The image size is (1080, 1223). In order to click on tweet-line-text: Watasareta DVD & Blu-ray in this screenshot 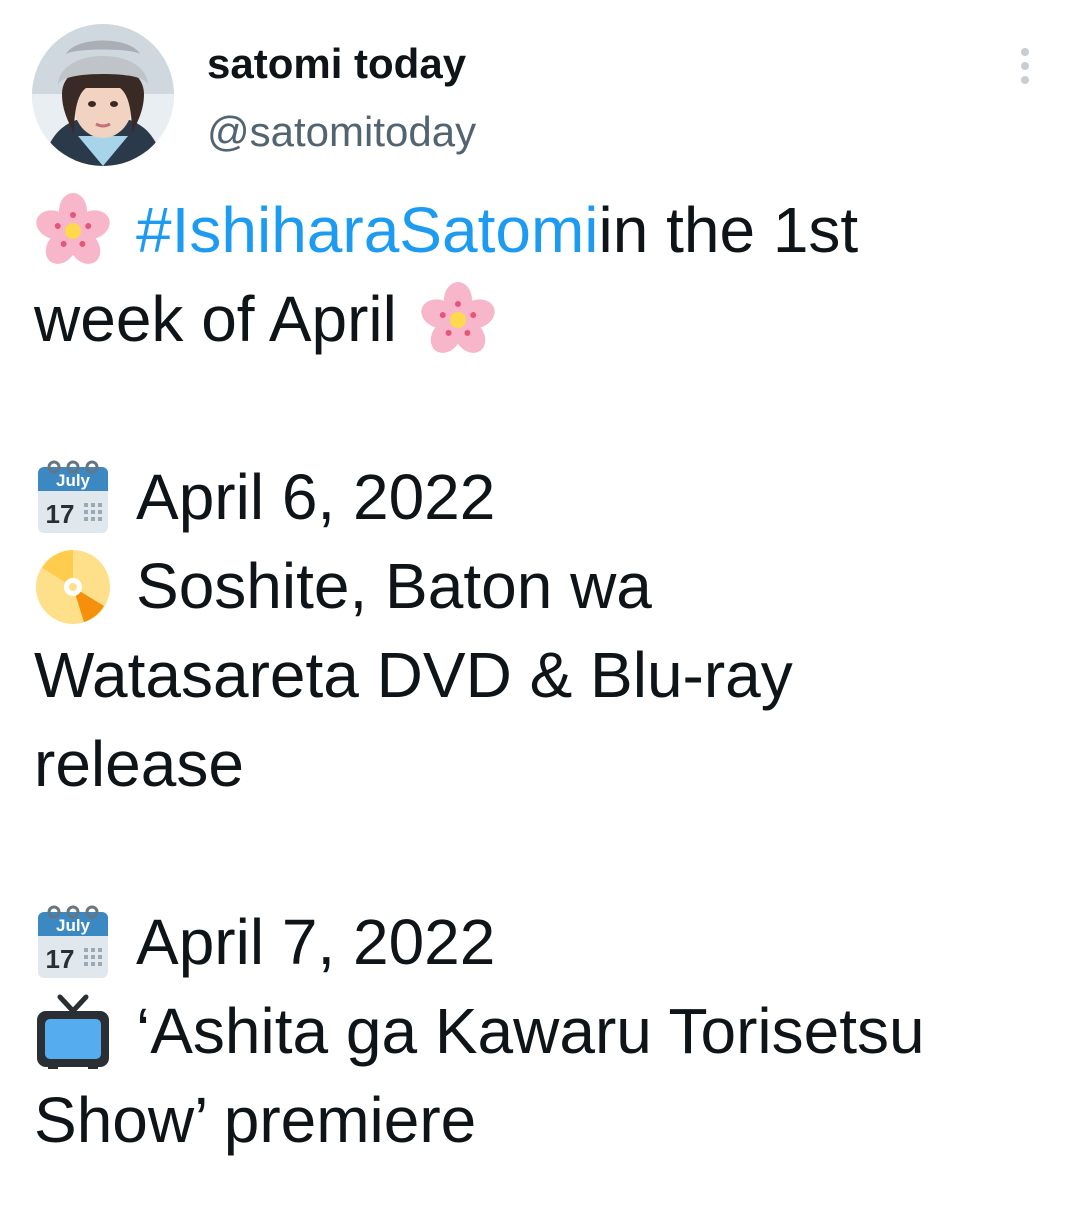, I will do `click(413, 675)`.